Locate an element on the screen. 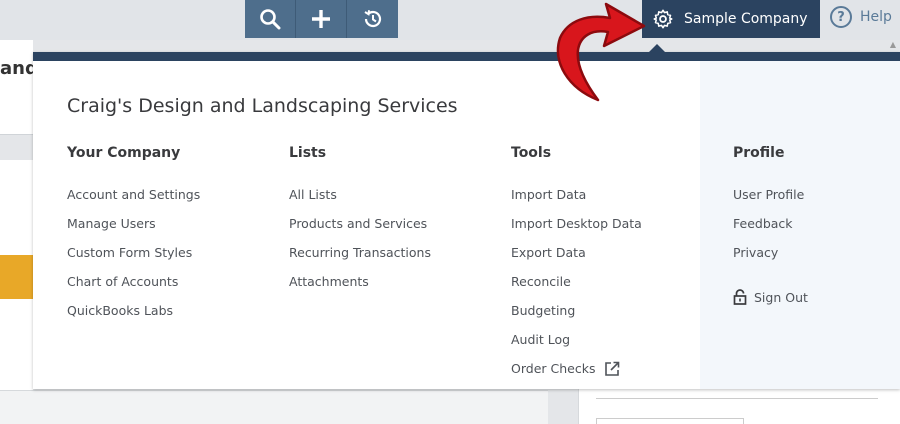 This screenshot has width=900, height=424. create-button is located at coordinates (321, 19).